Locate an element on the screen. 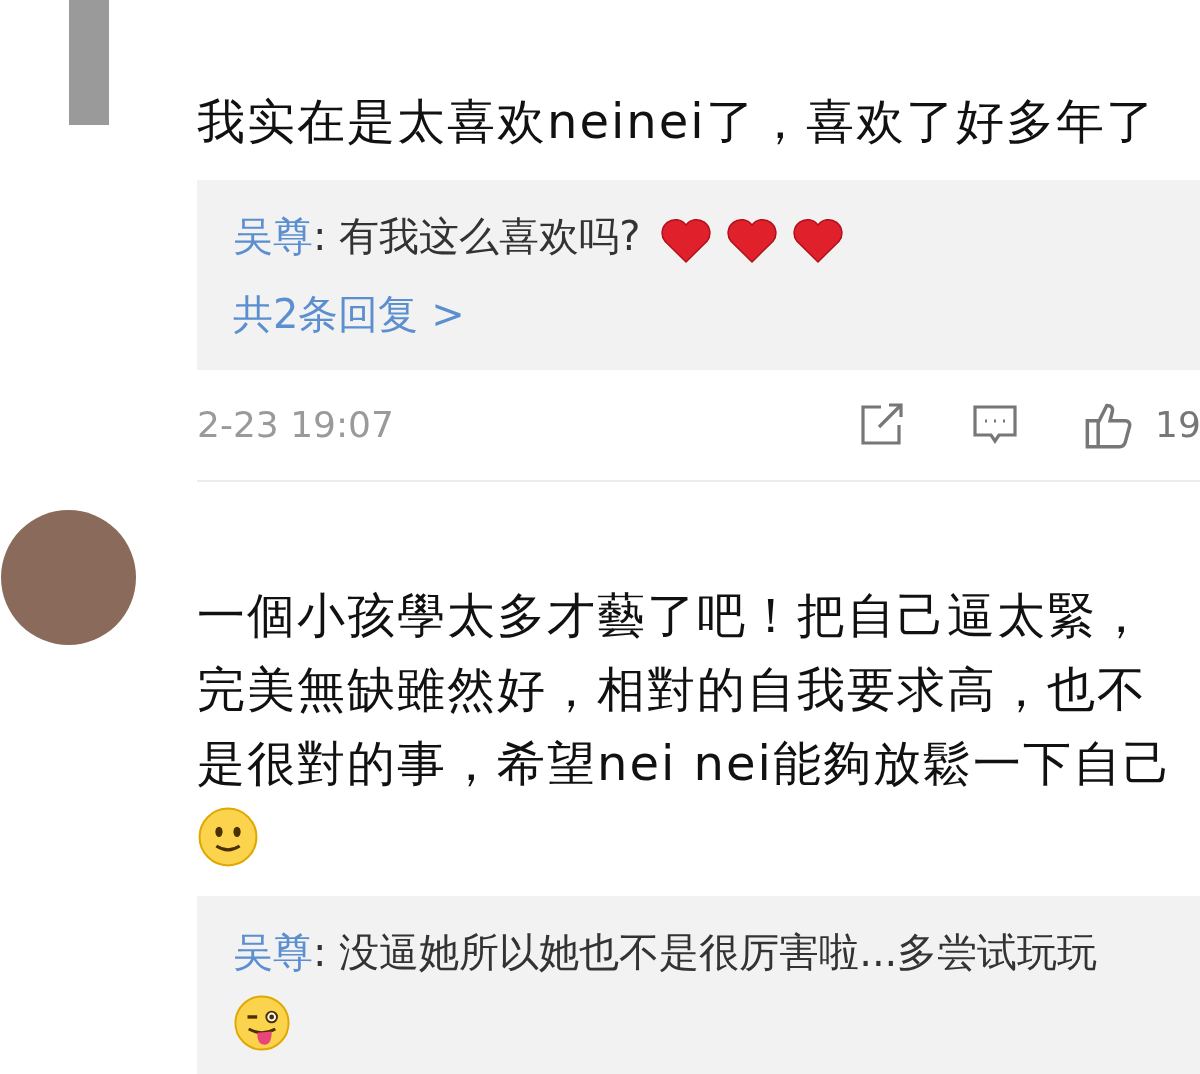 This screenshot has height=1074, width=1200. comment-text: 我实在是太喜欢neinei了，喜欢了好多年了 is located at coordinates (677, 121).